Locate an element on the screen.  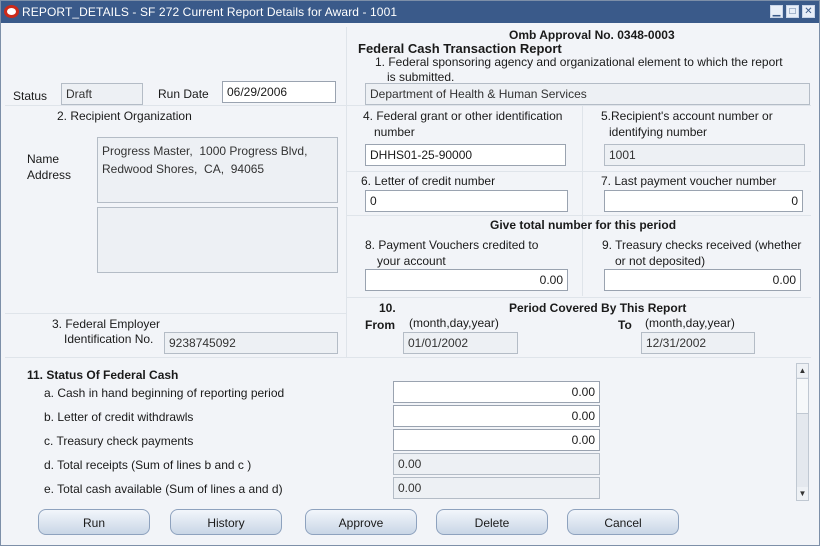
oracle-logo-icon is located at coordinates (11, 11).